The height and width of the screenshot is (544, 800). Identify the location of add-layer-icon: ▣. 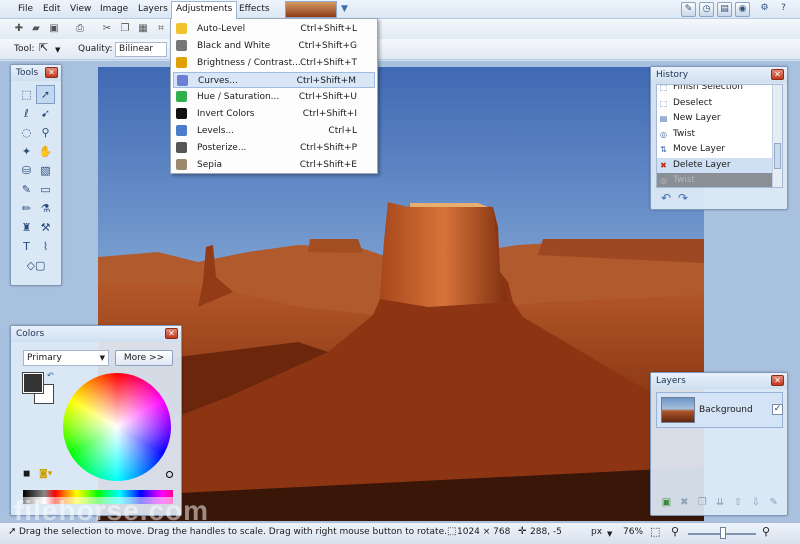
(666, 502).